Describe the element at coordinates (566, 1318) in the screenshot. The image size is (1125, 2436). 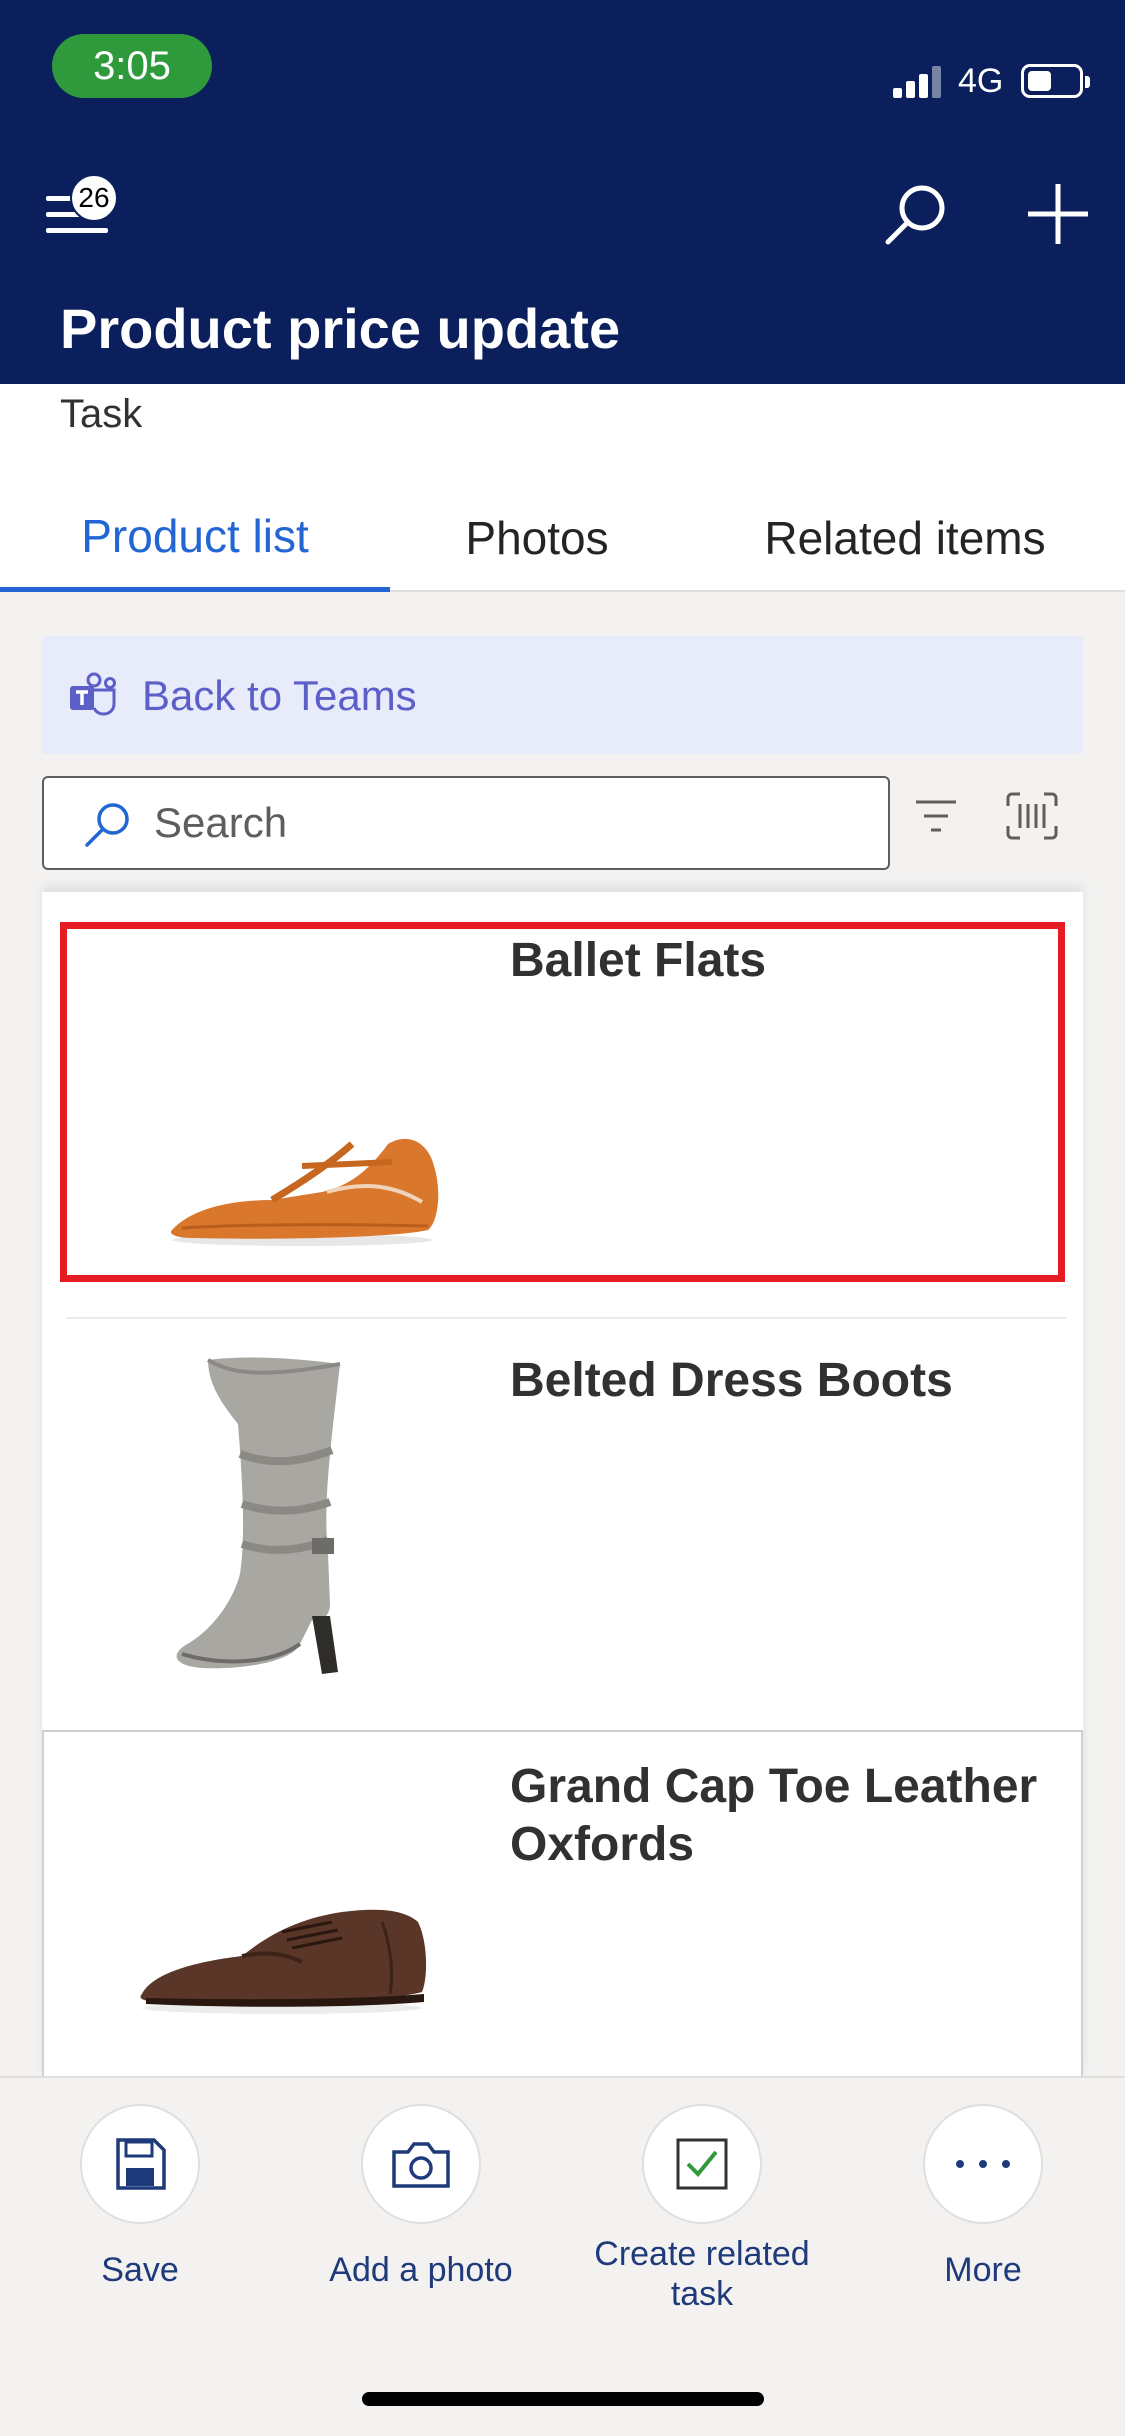
I see `divider` at that location.